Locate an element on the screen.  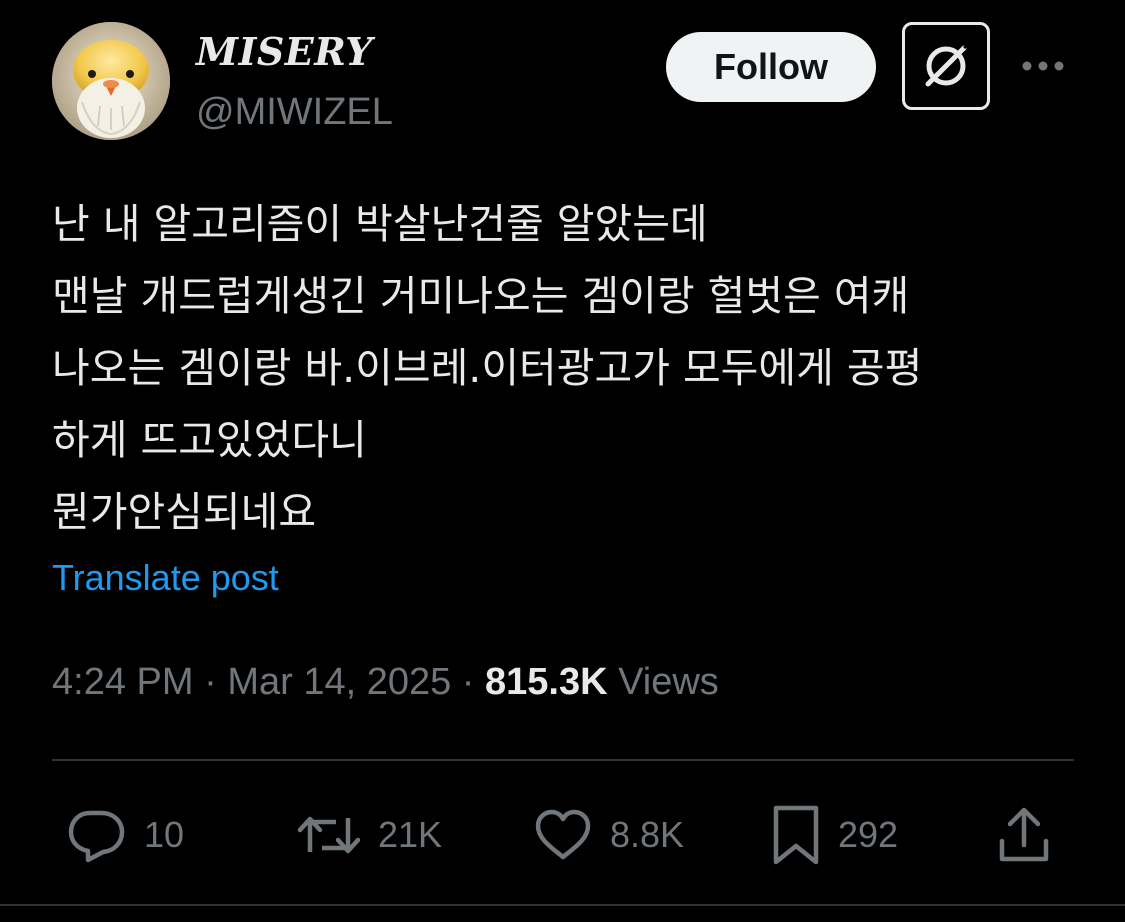
bottom-divider is located at coordinates (562, 905).